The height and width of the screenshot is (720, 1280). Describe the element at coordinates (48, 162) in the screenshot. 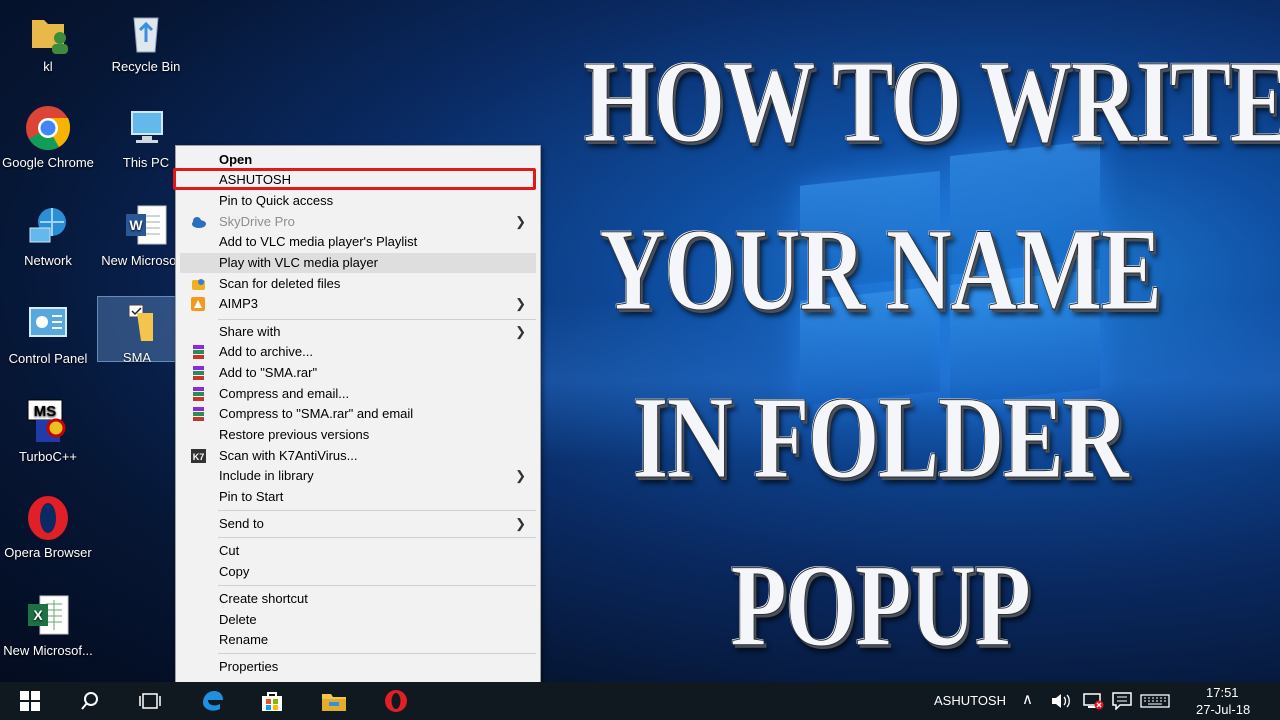

I see `desktop-icon-label: Google Chrome` at that location.